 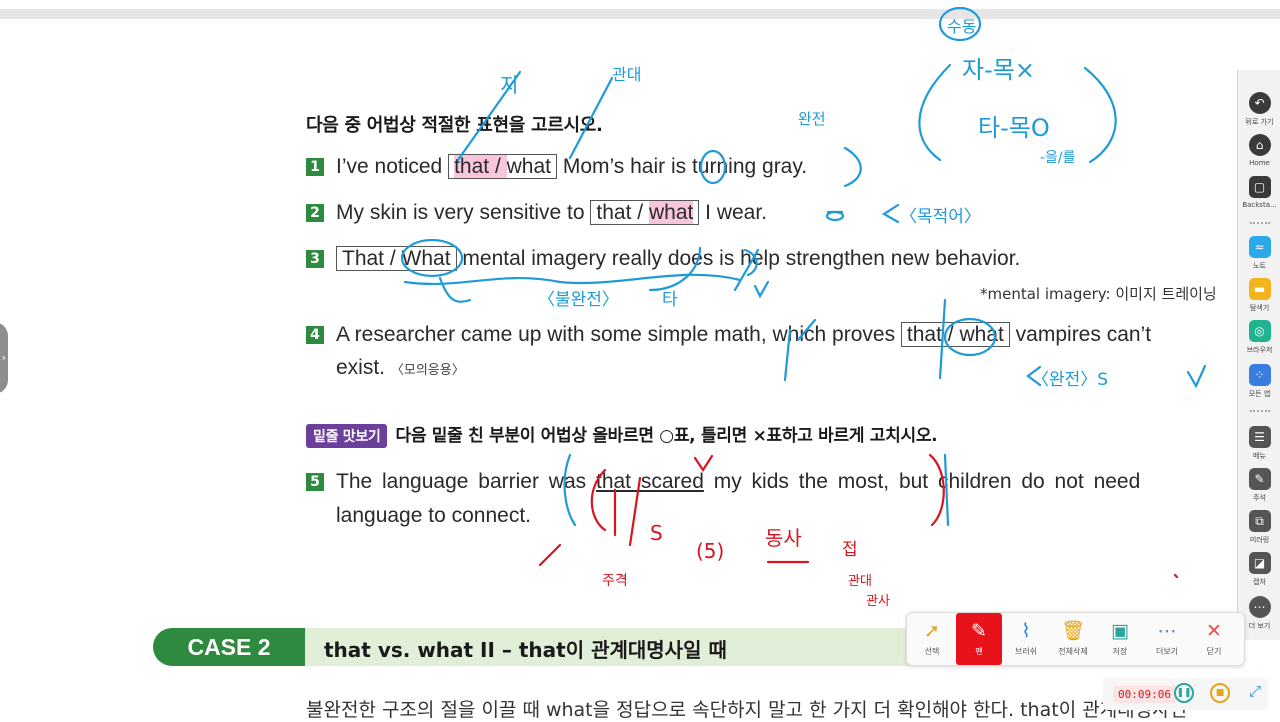 I want to click on all-apps-icon: ⁘, so click(x=1259, y=375).